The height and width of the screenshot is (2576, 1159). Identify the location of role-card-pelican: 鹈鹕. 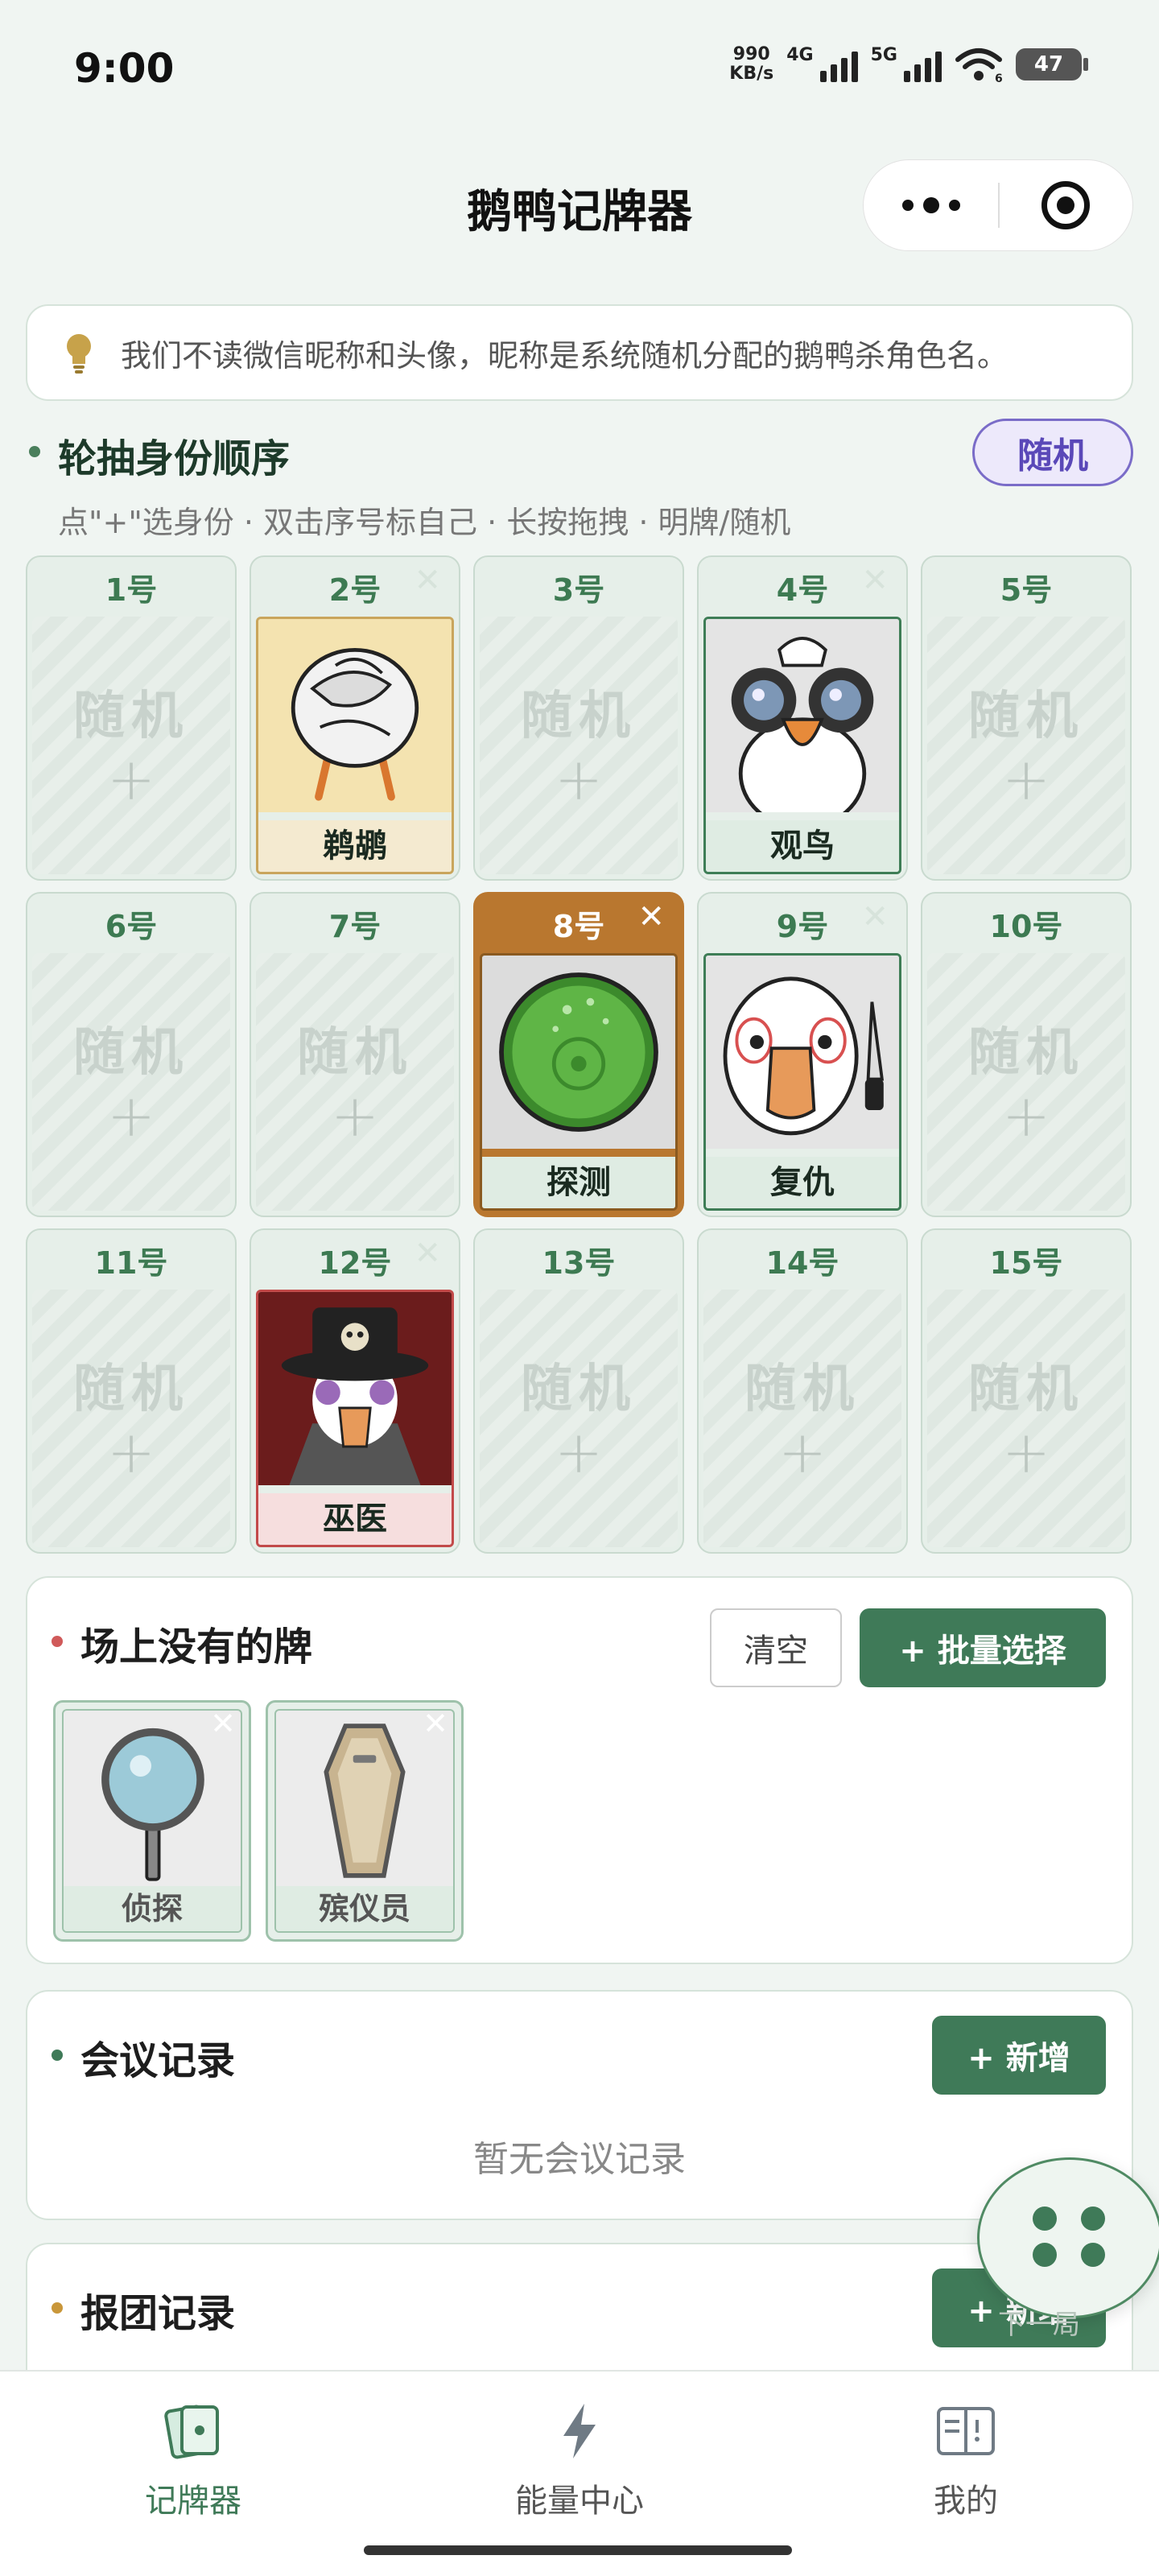
(355, 745).